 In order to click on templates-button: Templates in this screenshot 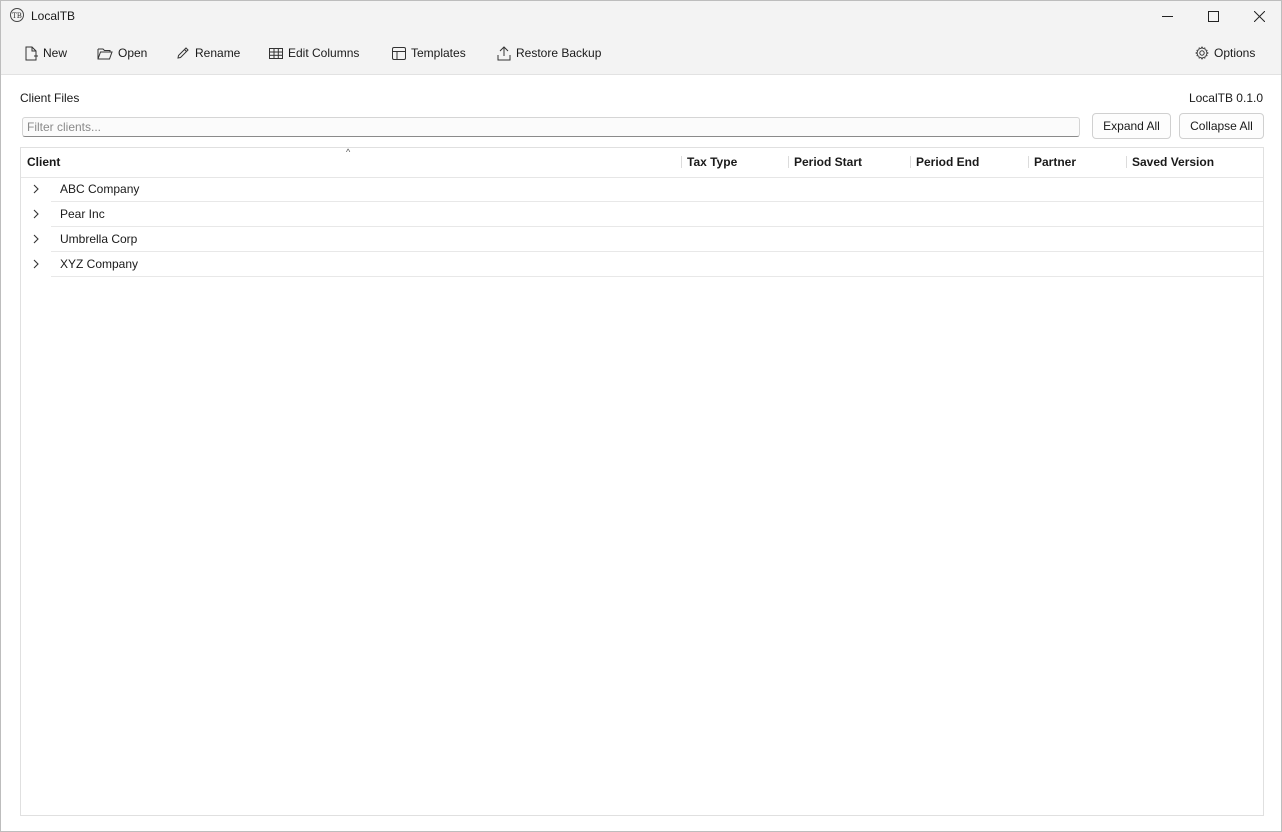, I will do `click(429, 53)`.